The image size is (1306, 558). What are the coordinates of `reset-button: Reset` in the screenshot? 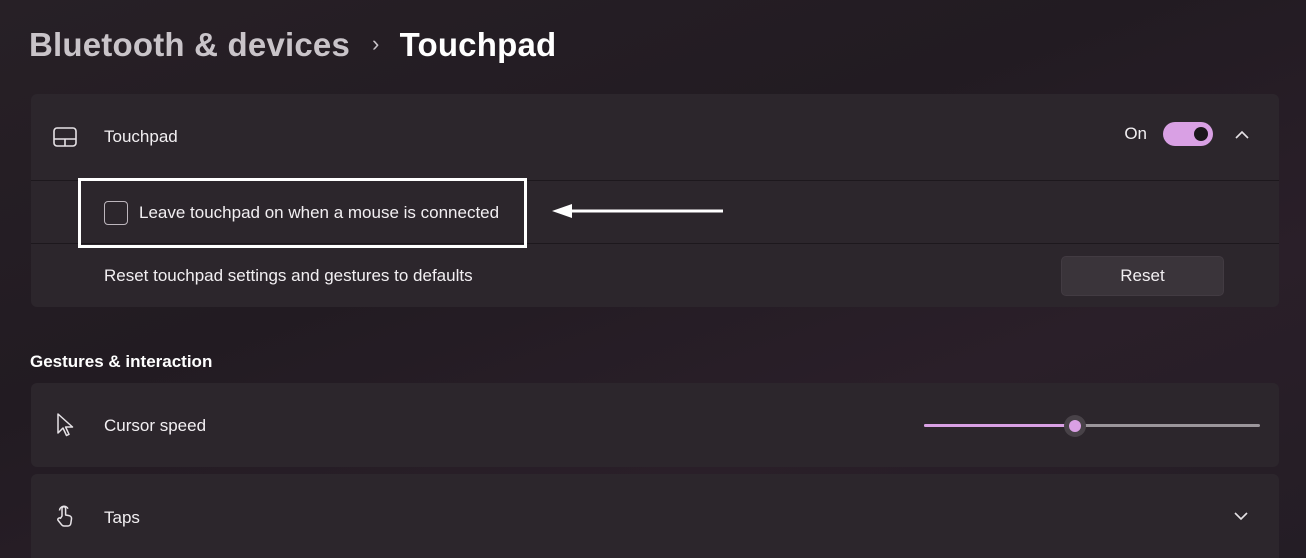 It's located at (1142, 276).